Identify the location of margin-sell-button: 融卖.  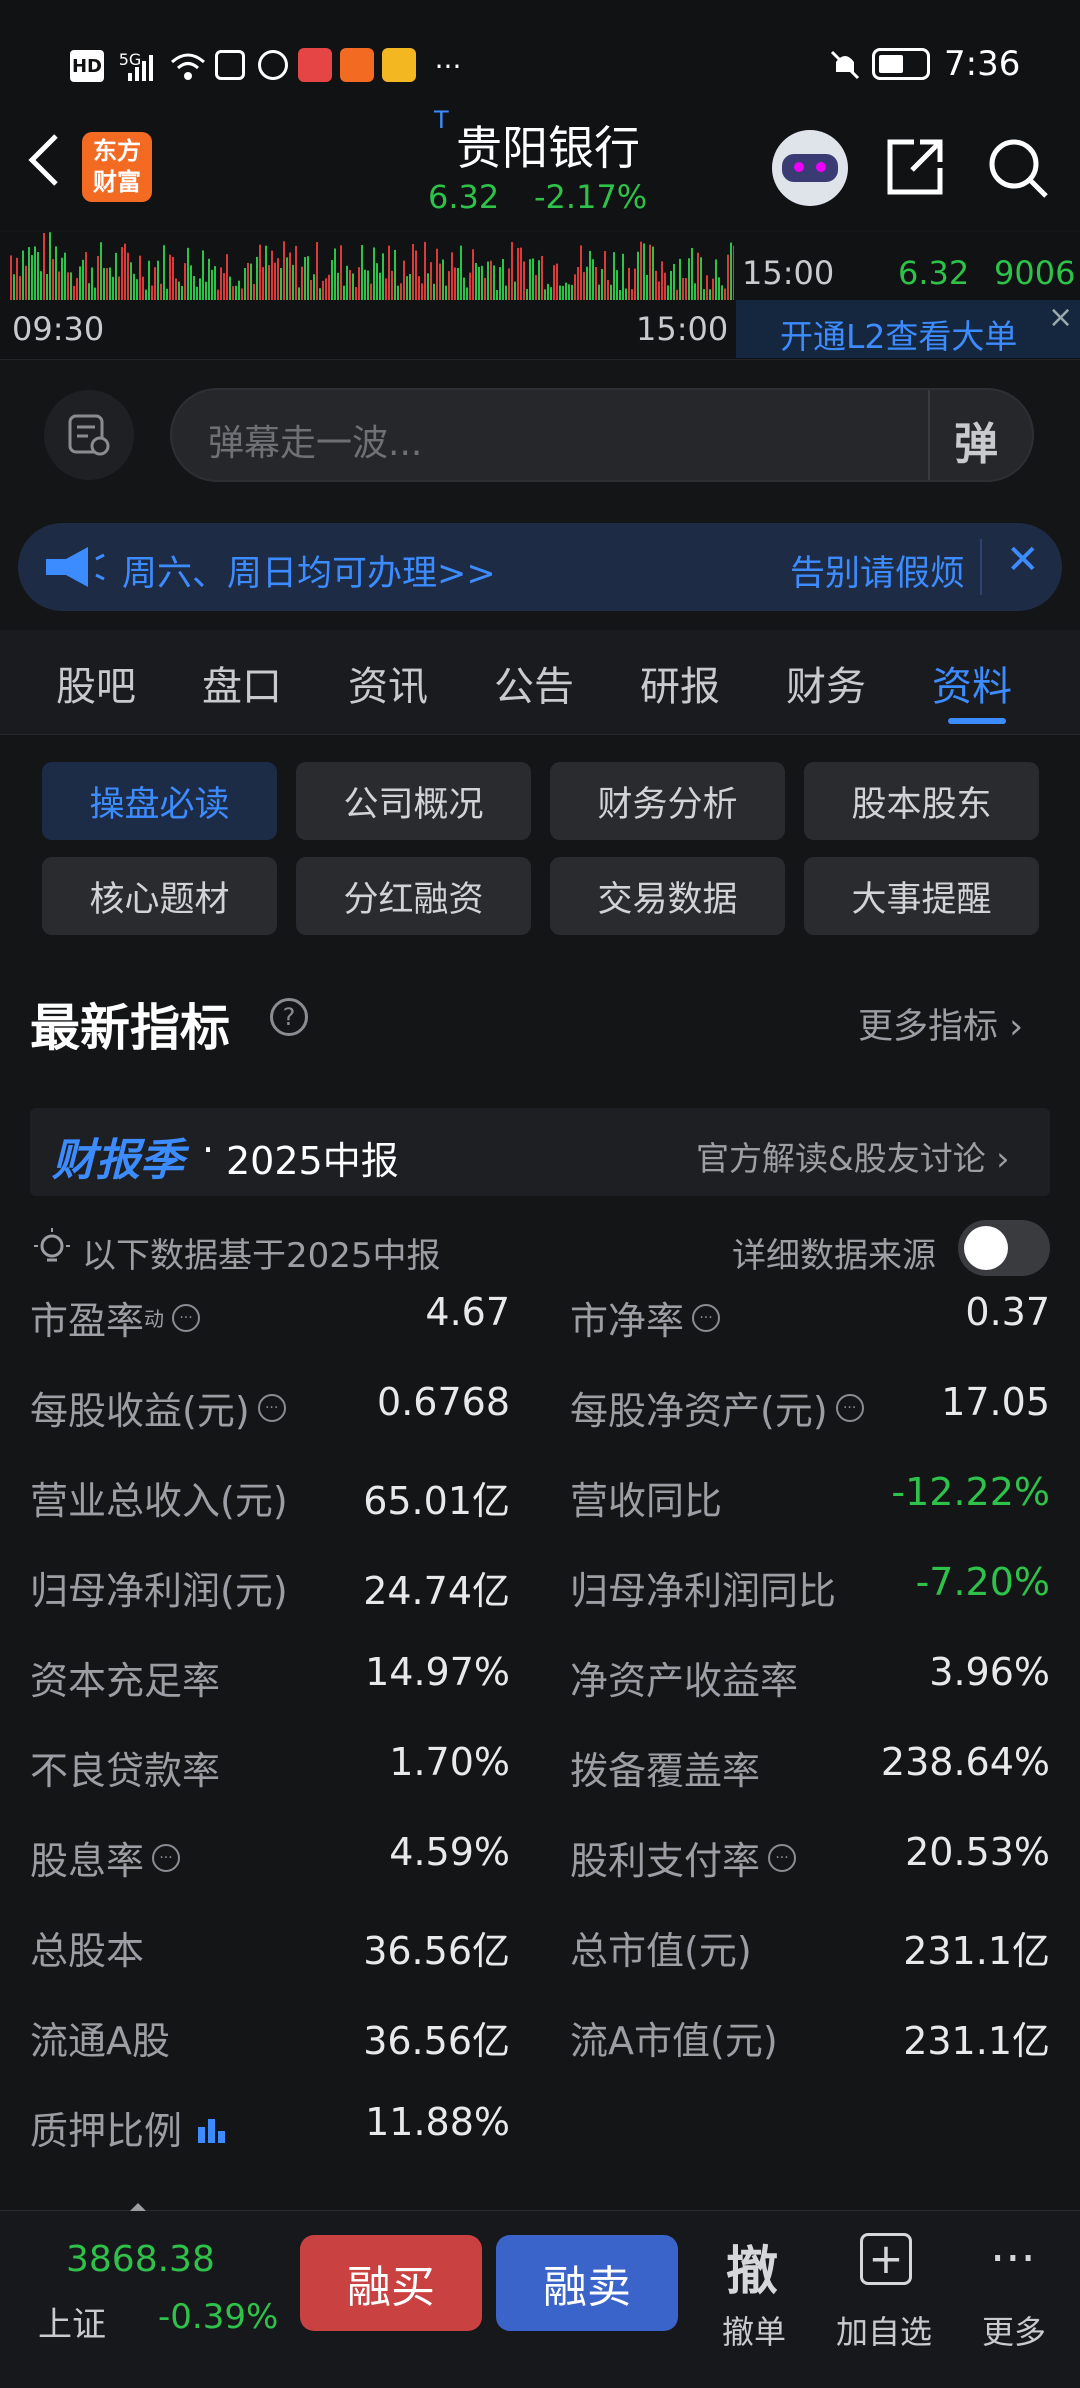
(587, 2283).